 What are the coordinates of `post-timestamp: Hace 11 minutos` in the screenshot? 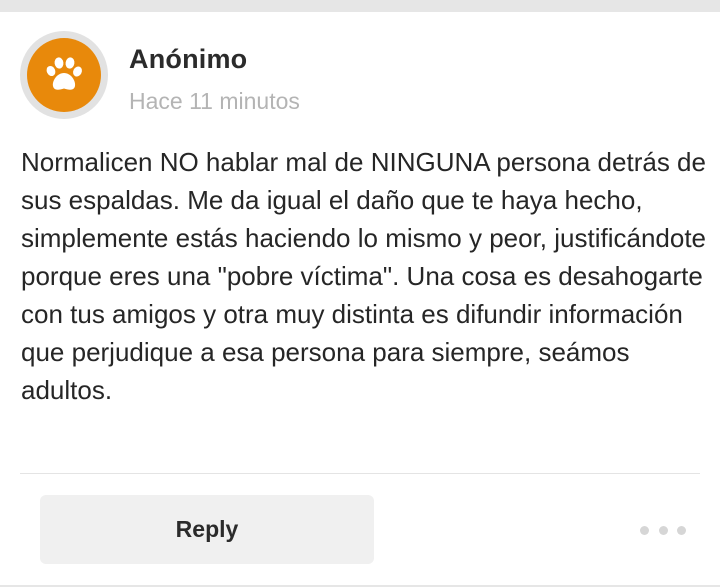 It's located at (214, 101).